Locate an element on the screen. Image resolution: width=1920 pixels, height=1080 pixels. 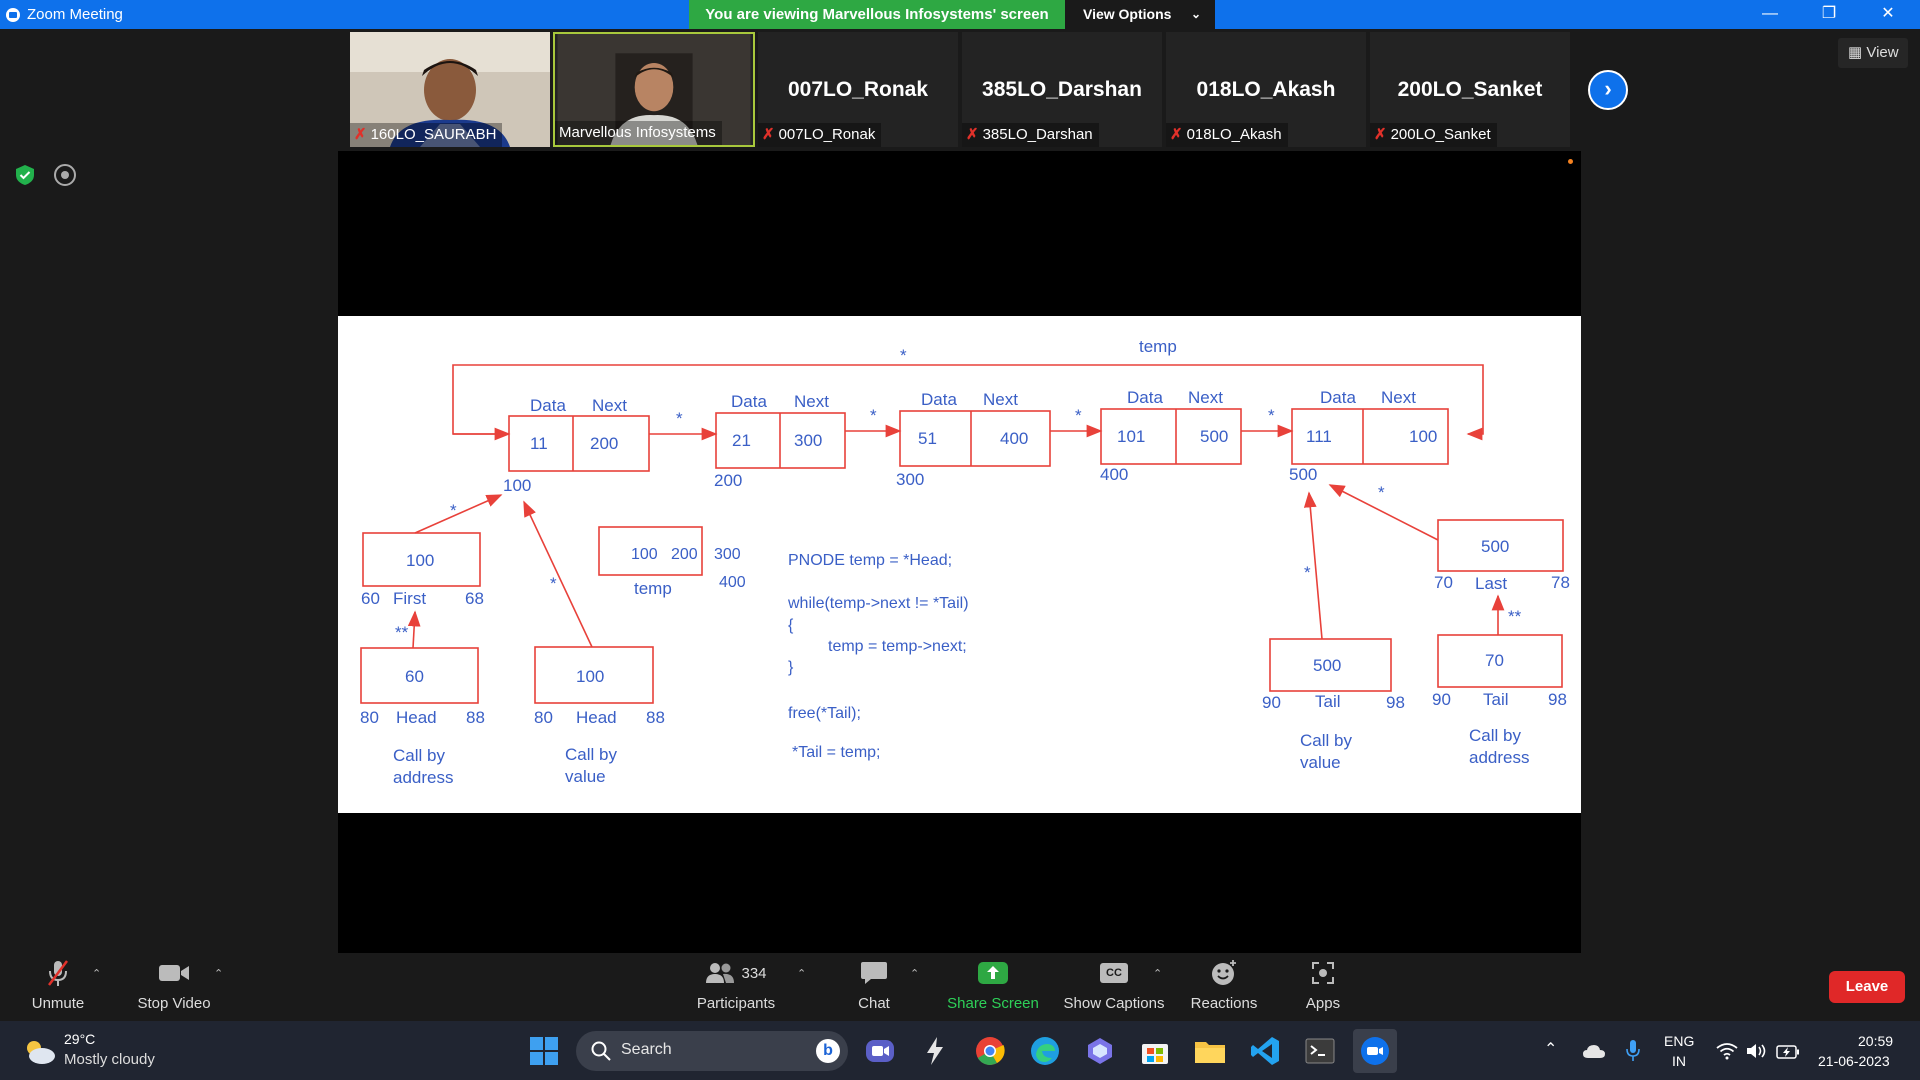
head-value-box: 100 Head 80 88 Call by value is located at coordinates (599, 716).